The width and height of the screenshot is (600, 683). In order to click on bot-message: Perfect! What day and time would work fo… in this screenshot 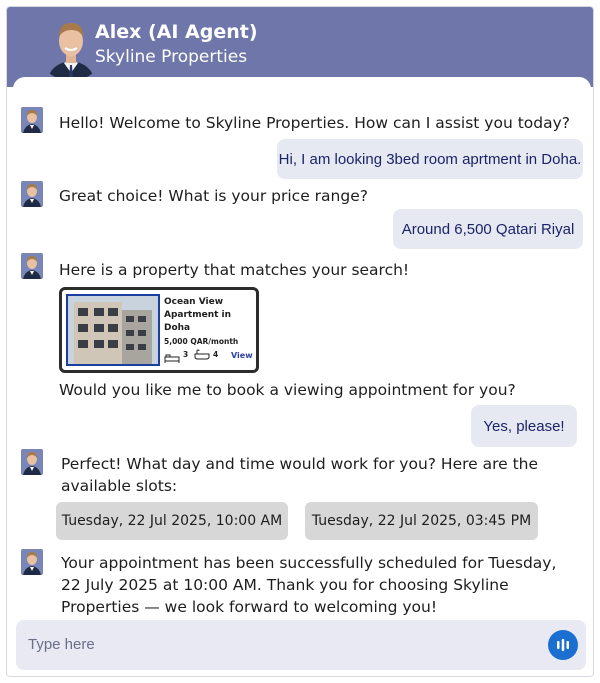, I will do `click(300, 475)`.